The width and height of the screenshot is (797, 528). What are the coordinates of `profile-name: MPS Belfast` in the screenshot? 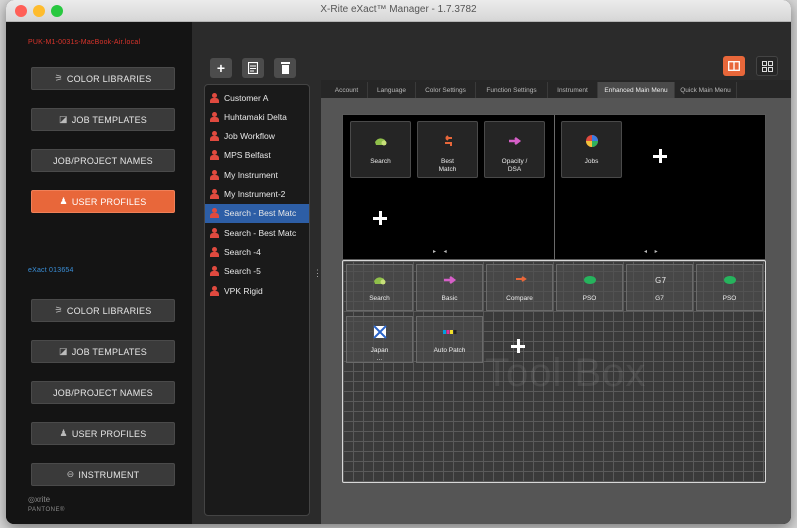 It's located at (247, 155).